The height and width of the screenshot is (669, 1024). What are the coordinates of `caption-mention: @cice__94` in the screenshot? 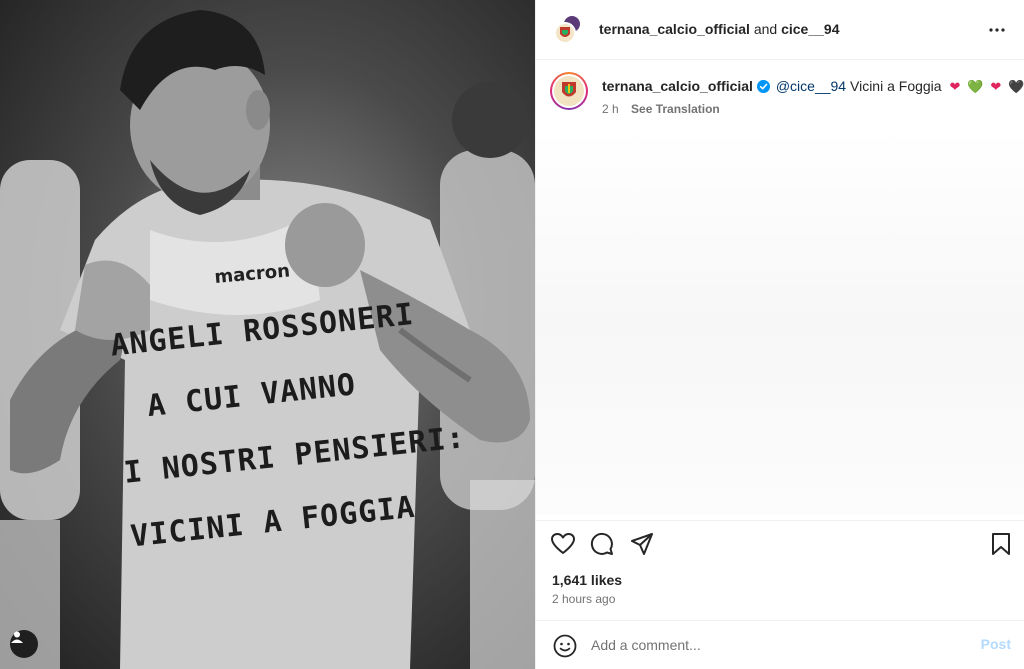 It's located at (811, 86).